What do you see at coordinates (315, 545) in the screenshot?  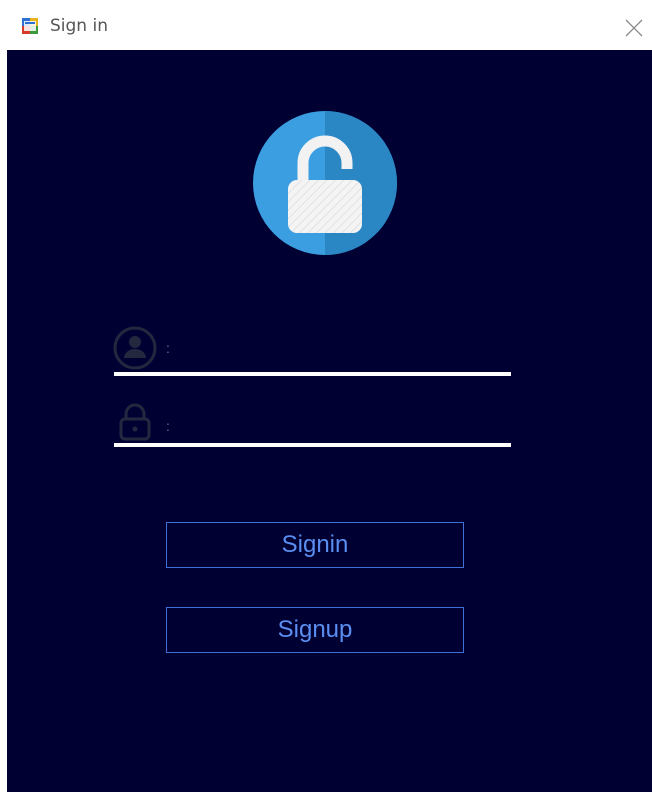 I see `signin-button: Signin` at bounding box center [315, 545].